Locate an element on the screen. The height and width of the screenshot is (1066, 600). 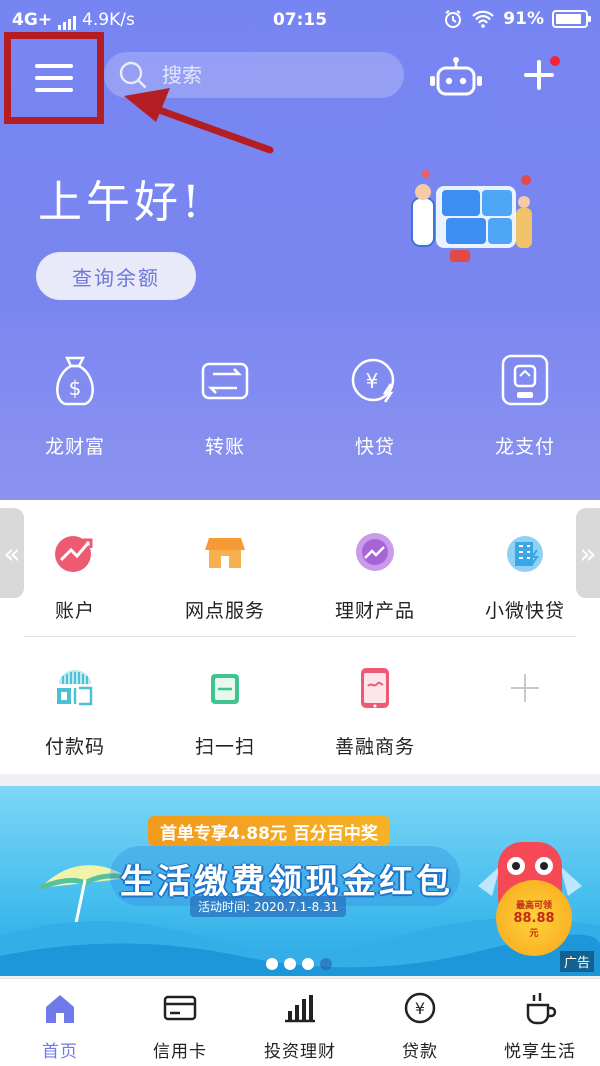
service-label: 善融商务 is located at coordinates (374, 747).